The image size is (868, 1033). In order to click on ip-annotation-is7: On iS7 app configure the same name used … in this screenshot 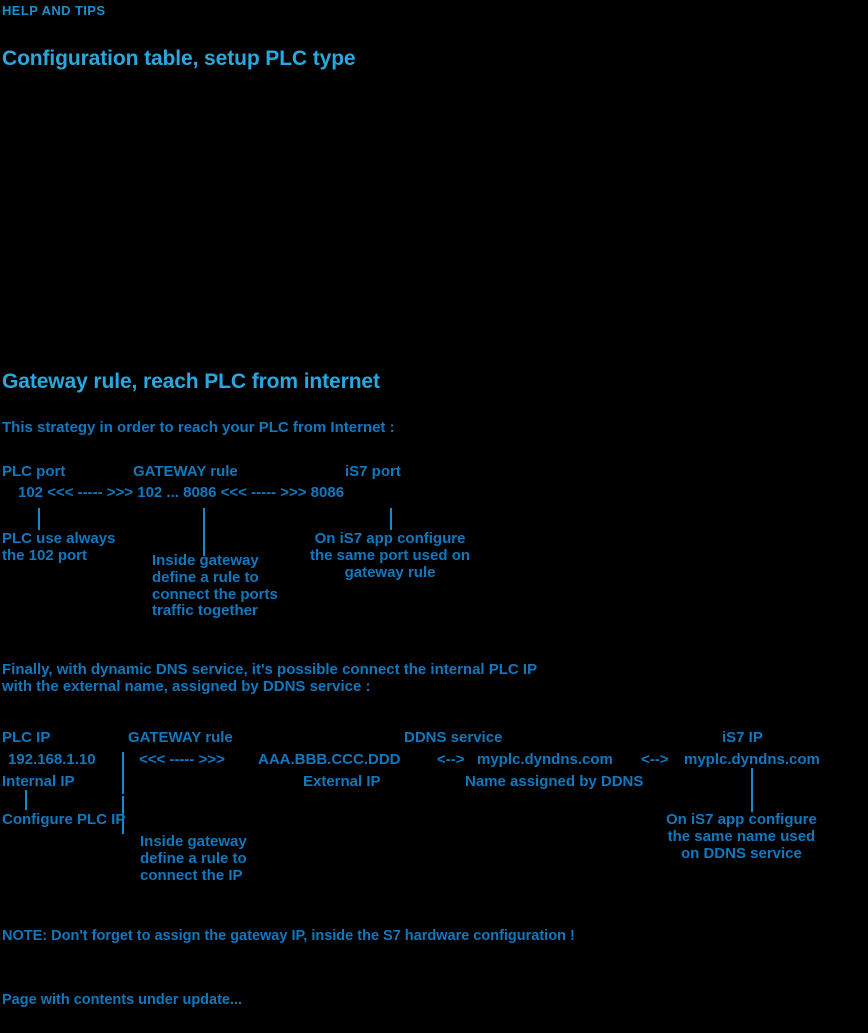, I will do `click(741, 836)`.